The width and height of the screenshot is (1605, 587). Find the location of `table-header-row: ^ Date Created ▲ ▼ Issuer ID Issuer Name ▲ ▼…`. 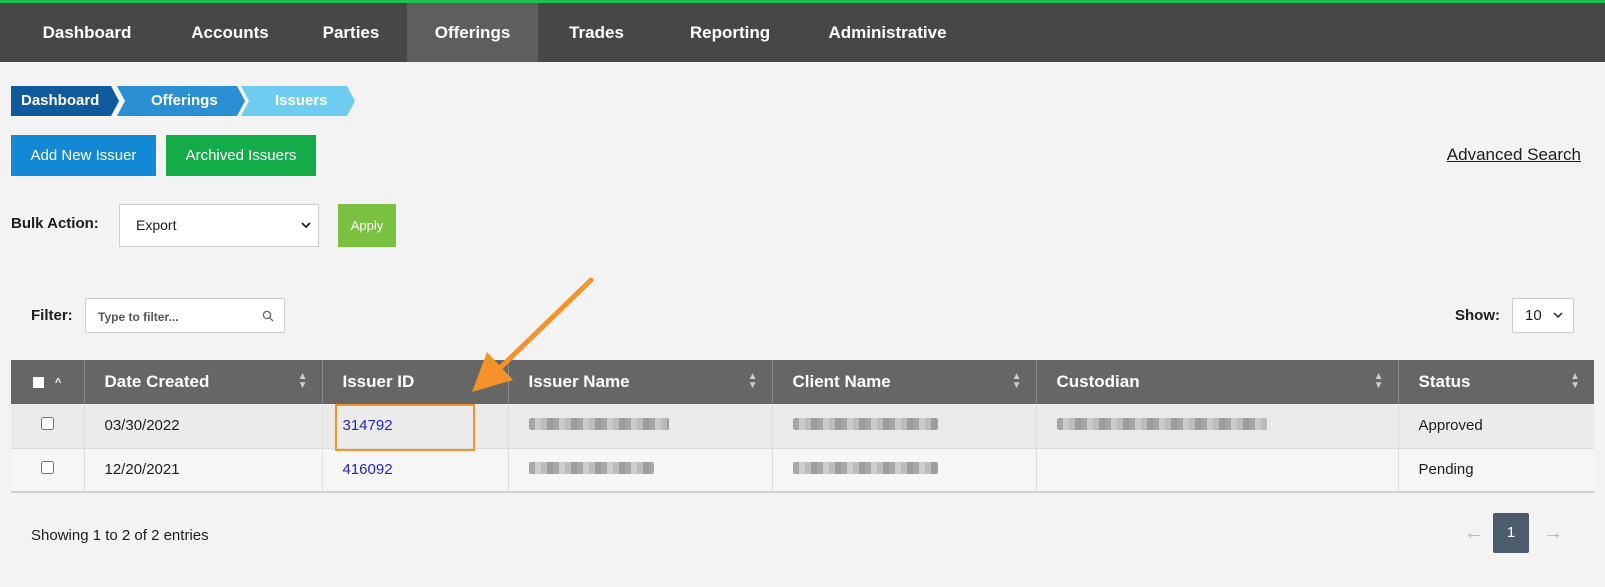

table-header-row: ^ Date Created ▲ ▼ Issuer ID Issuer Name ▲ ▼… is located at coordinates (802, 382).